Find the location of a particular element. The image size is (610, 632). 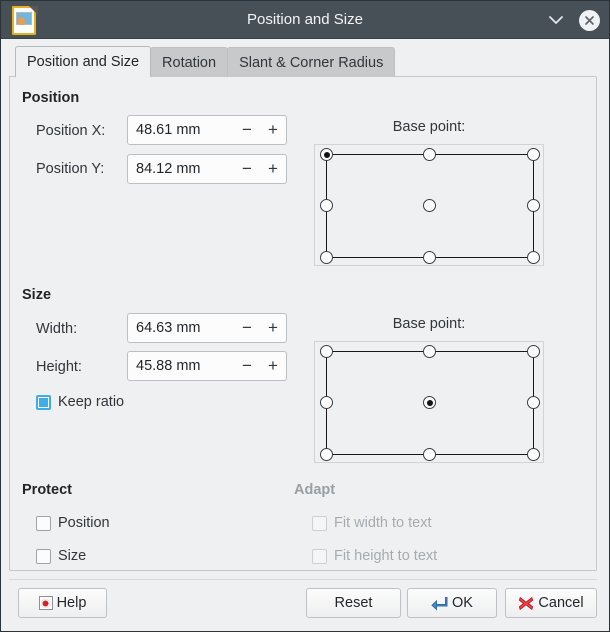

position-x-spinbox: − + is located at coordinates (207, 130).